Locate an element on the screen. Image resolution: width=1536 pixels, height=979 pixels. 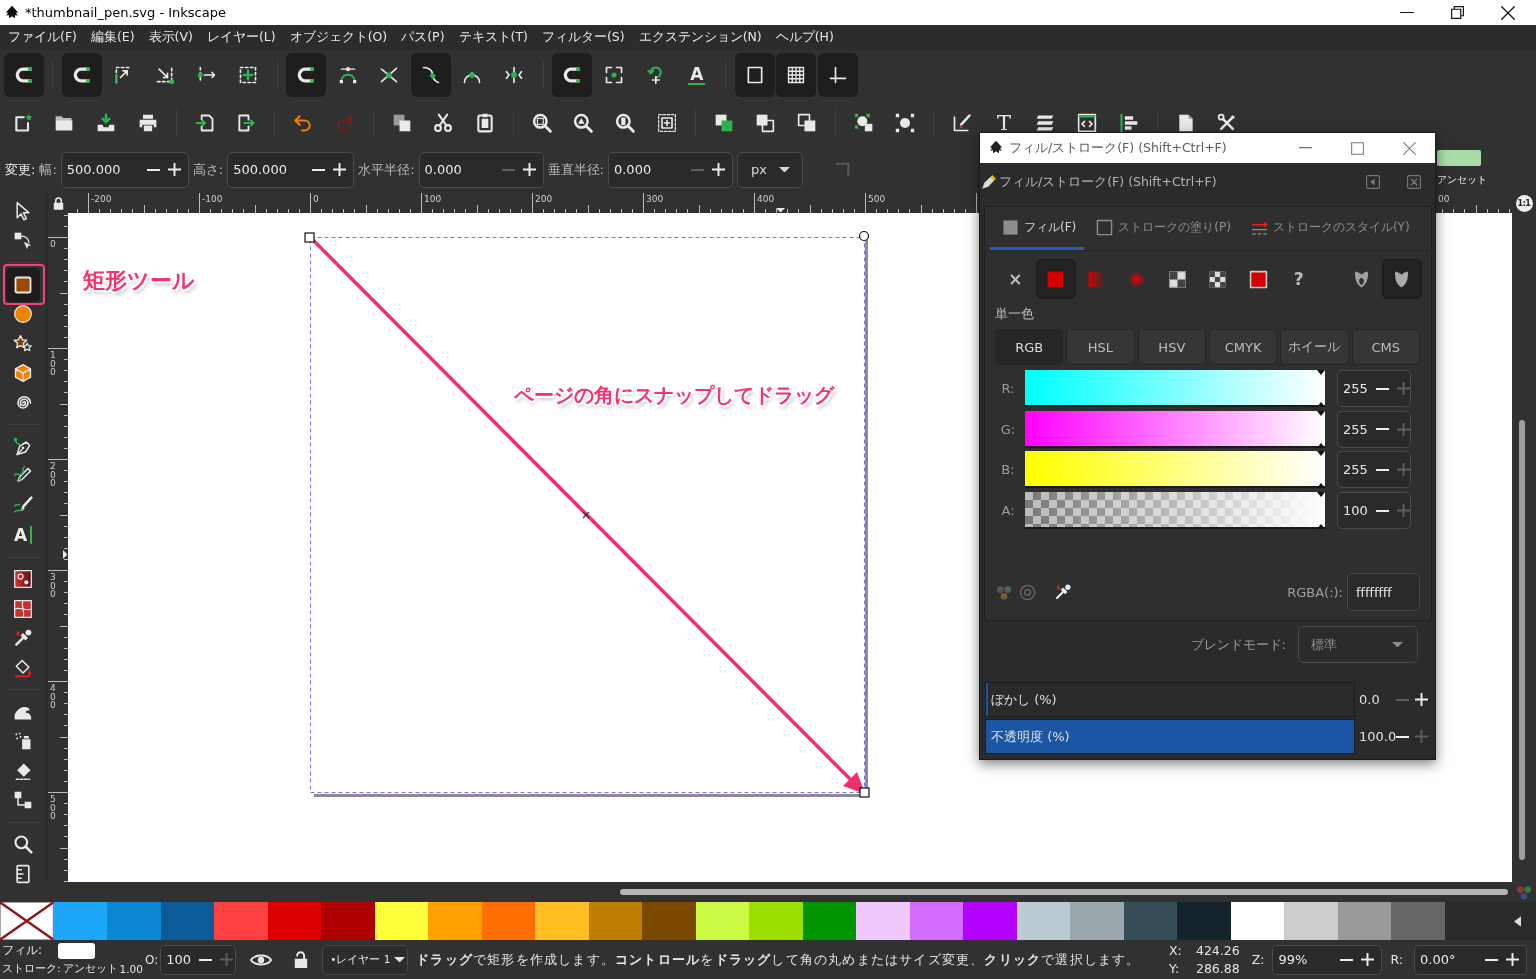
curve-nodes-icon is located at coordinates (347, 75).